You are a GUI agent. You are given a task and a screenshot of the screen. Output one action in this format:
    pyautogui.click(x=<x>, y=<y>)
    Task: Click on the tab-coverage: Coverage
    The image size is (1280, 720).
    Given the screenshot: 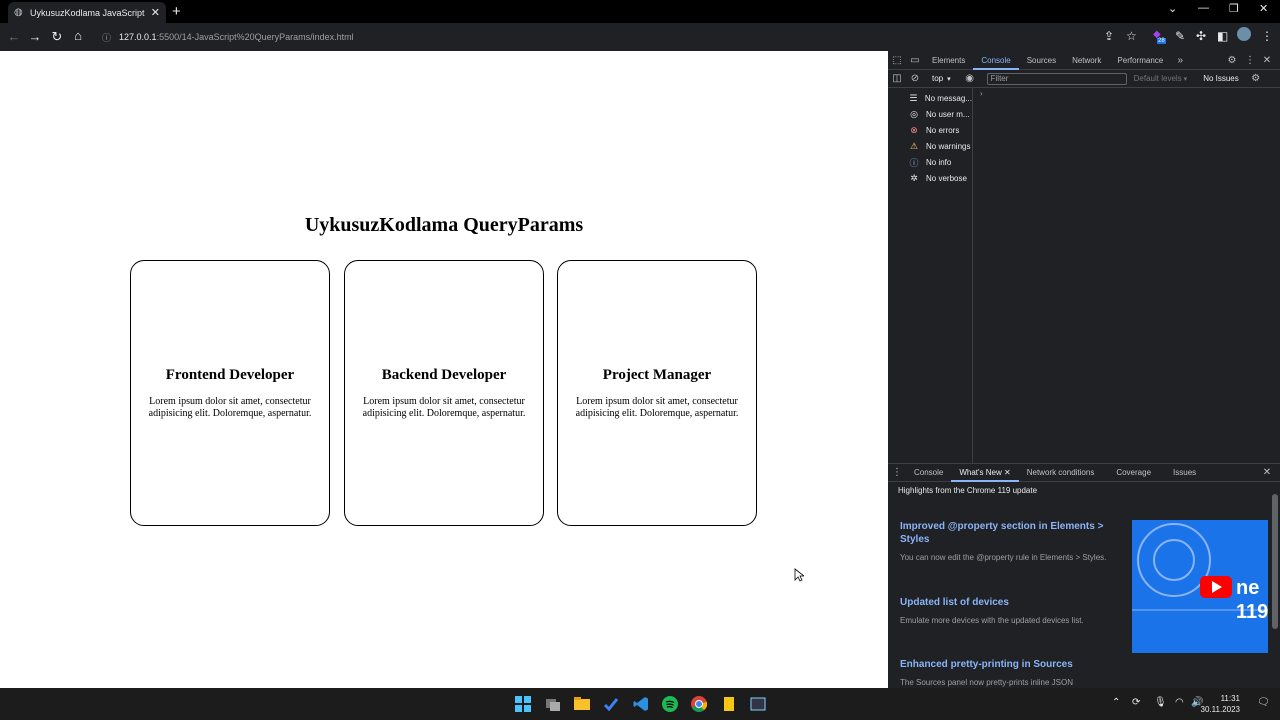 What is the action you would take?
    pyautogui.click(x=1133, y=473)
    